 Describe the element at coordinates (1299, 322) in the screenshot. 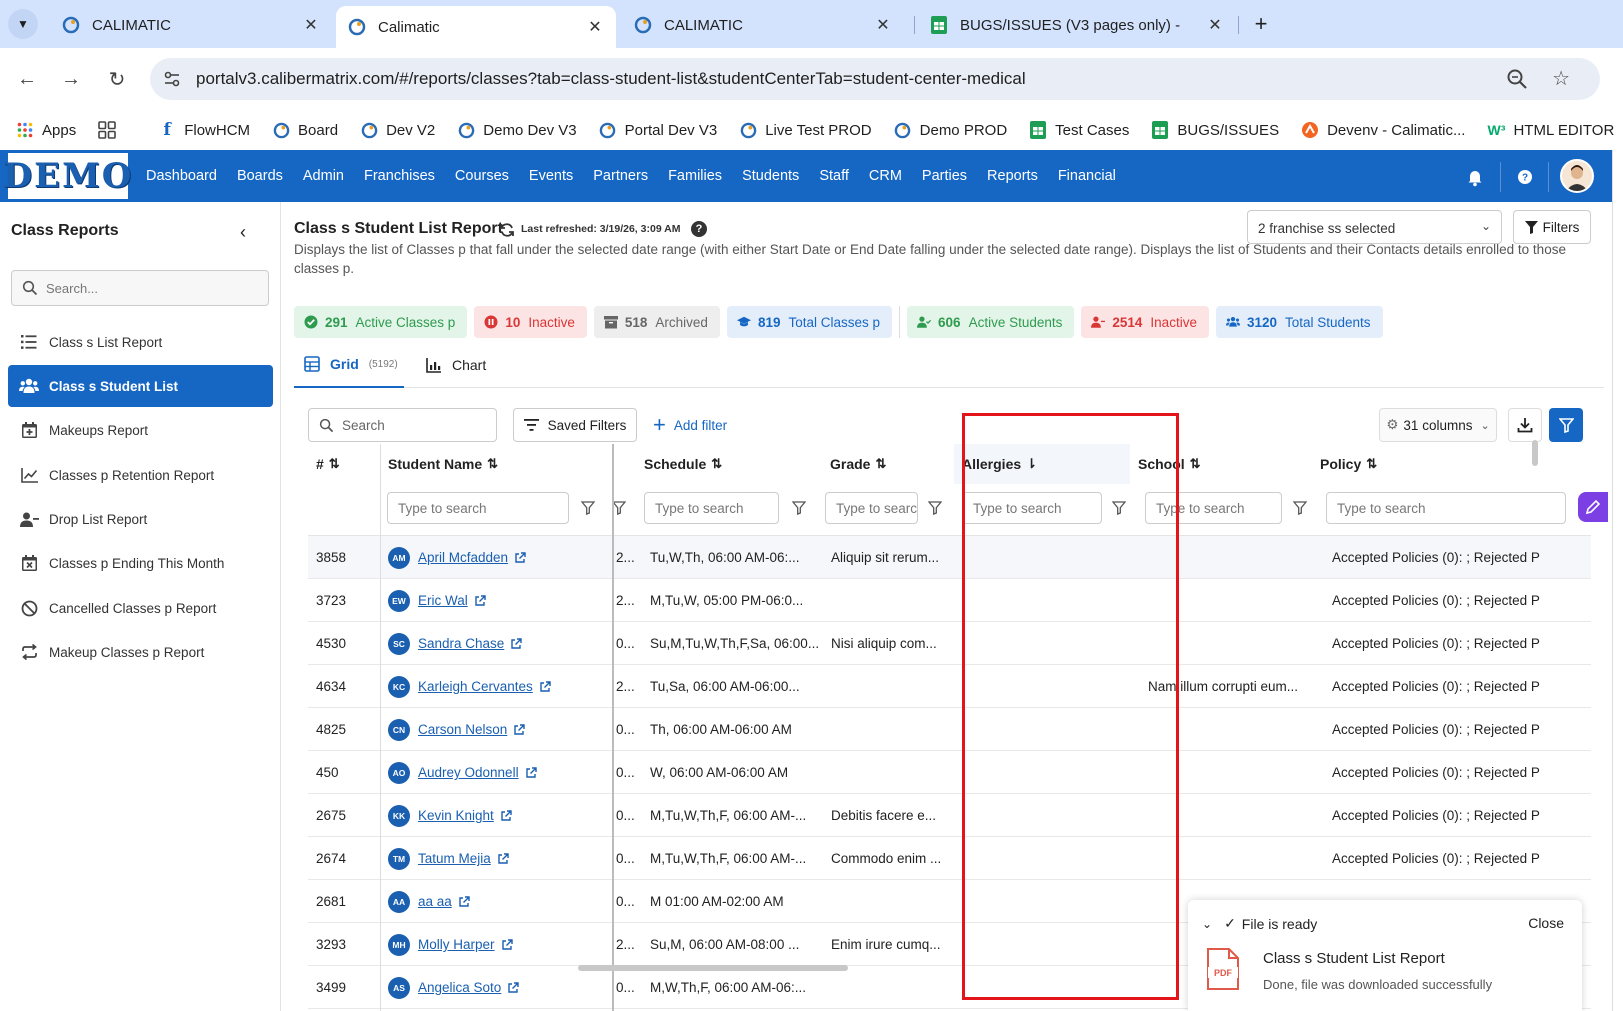

I see `stat-total-students: 3120 Total Students` at that location.